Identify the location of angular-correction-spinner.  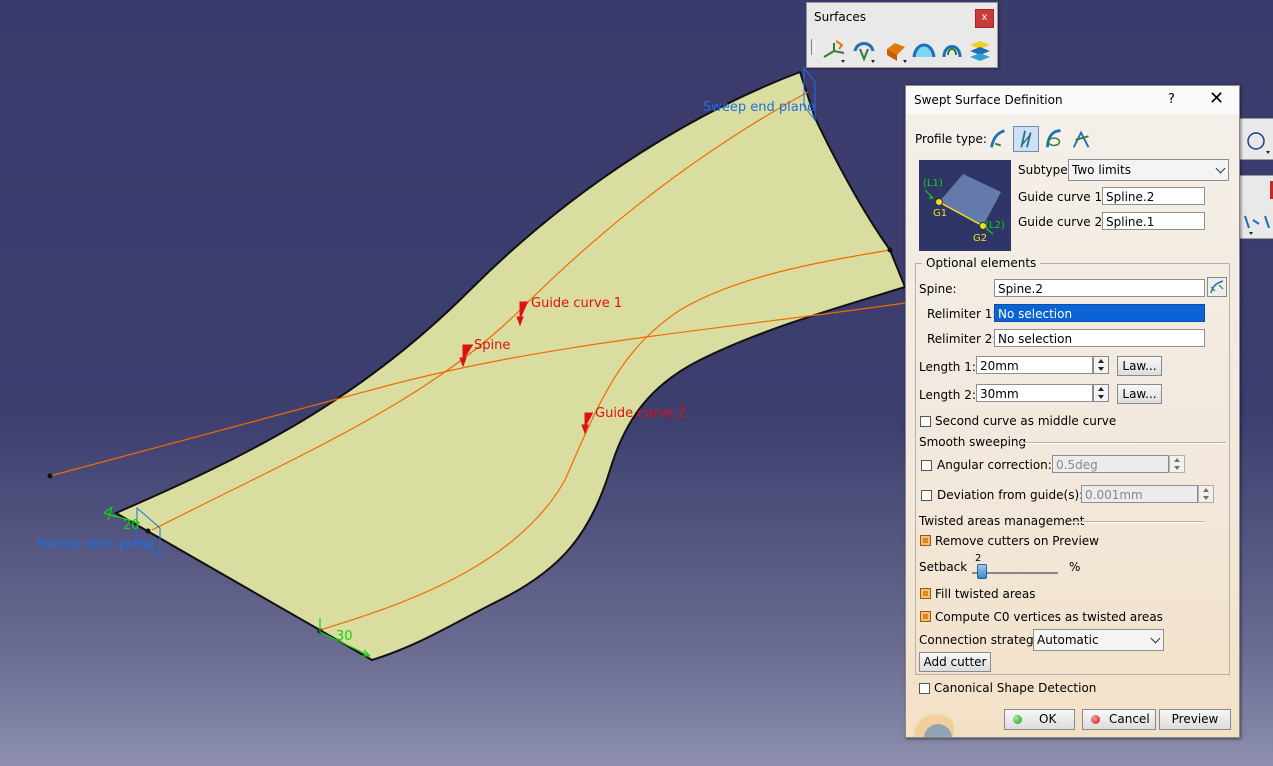
(1177, 464).